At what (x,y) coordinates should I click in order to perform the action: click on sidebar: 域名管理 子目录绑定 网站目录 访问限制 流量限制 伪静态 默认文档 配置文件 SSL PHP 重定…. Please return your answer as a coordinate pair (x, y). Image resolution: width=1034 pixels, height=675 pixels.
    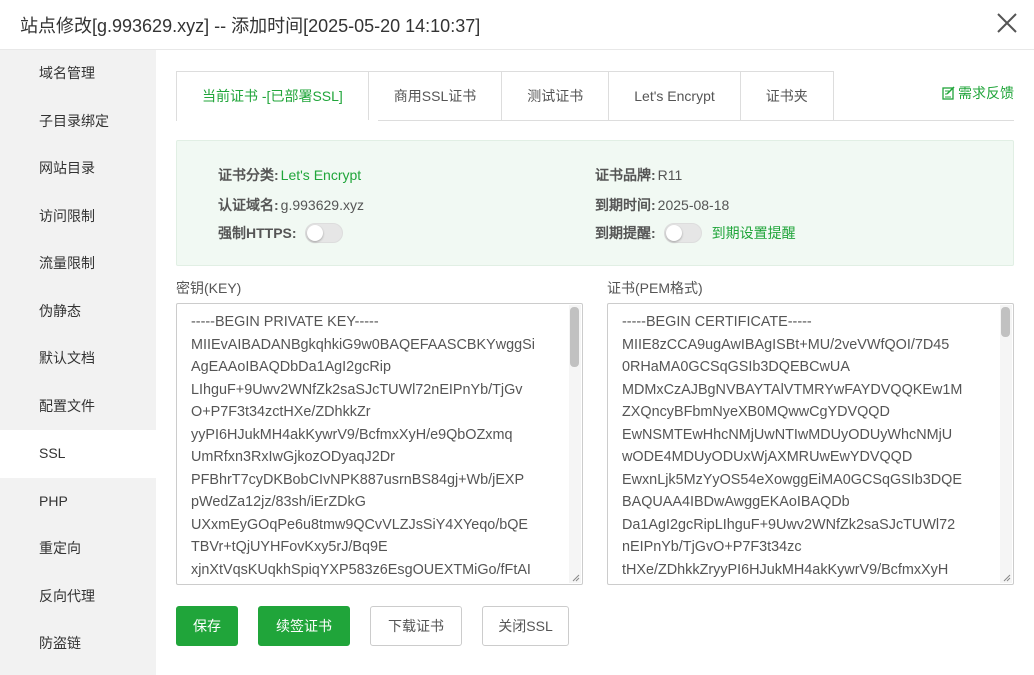
    Looking at the image, I should click on (78, 362).